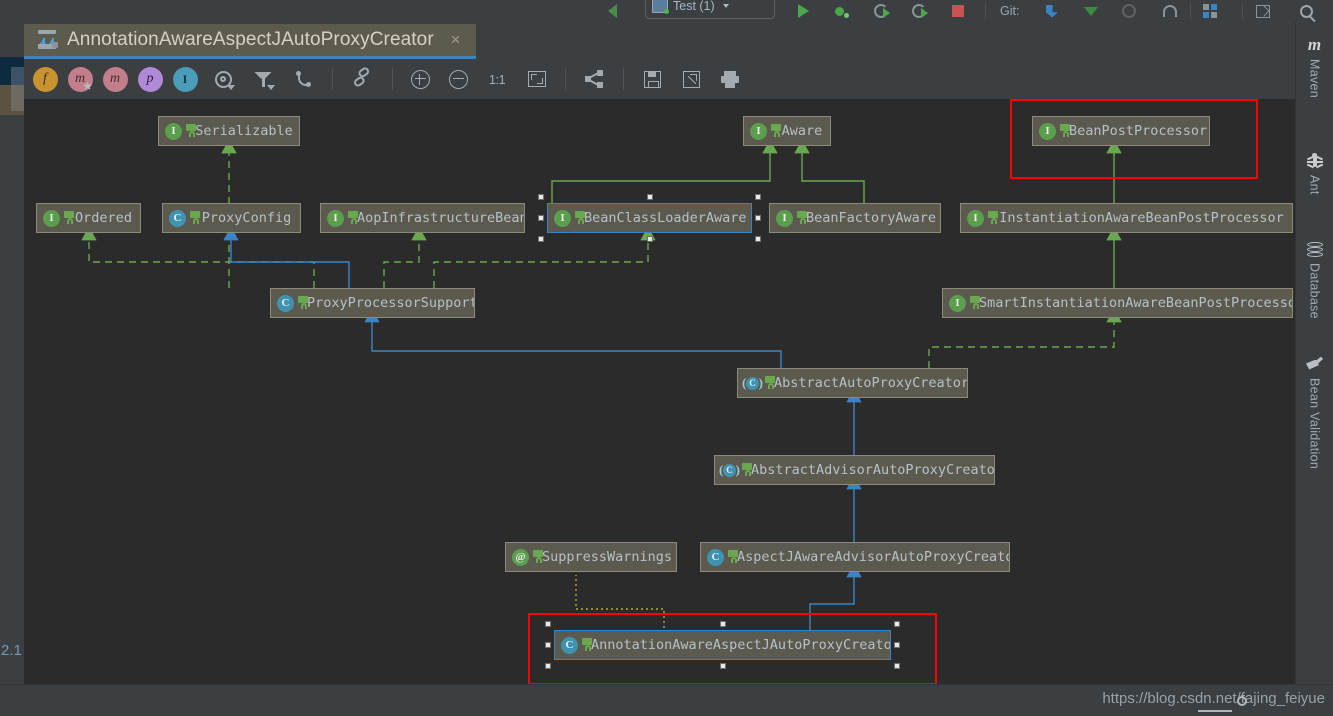  Describe the element at coordinates (223, 79) in the screenshot. I see `visibility-level-button` at that location.